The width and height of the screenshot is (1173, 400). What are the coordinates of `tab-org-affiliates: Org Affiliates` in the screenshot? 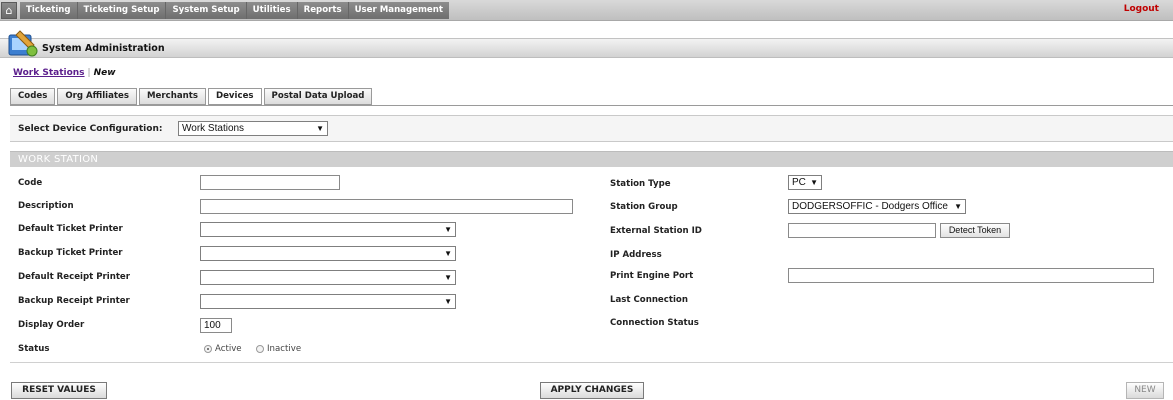 It's located at (97, 96).